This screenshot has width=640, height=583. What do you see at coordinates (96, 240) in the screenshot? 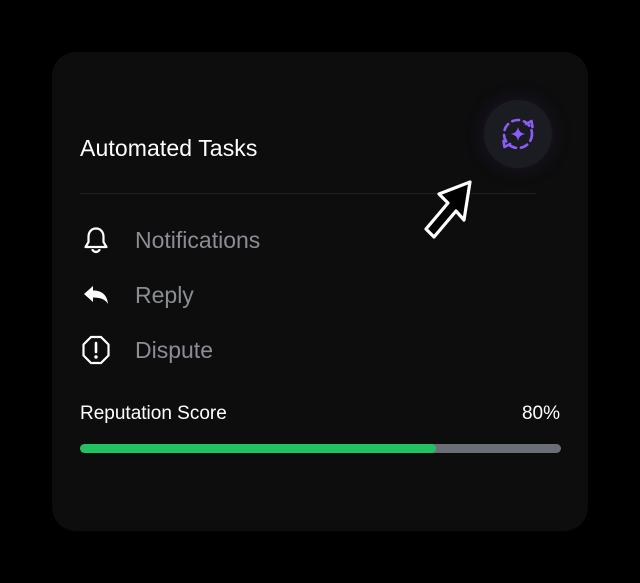
I see `bell-icon` at bounding box center [96, 240].